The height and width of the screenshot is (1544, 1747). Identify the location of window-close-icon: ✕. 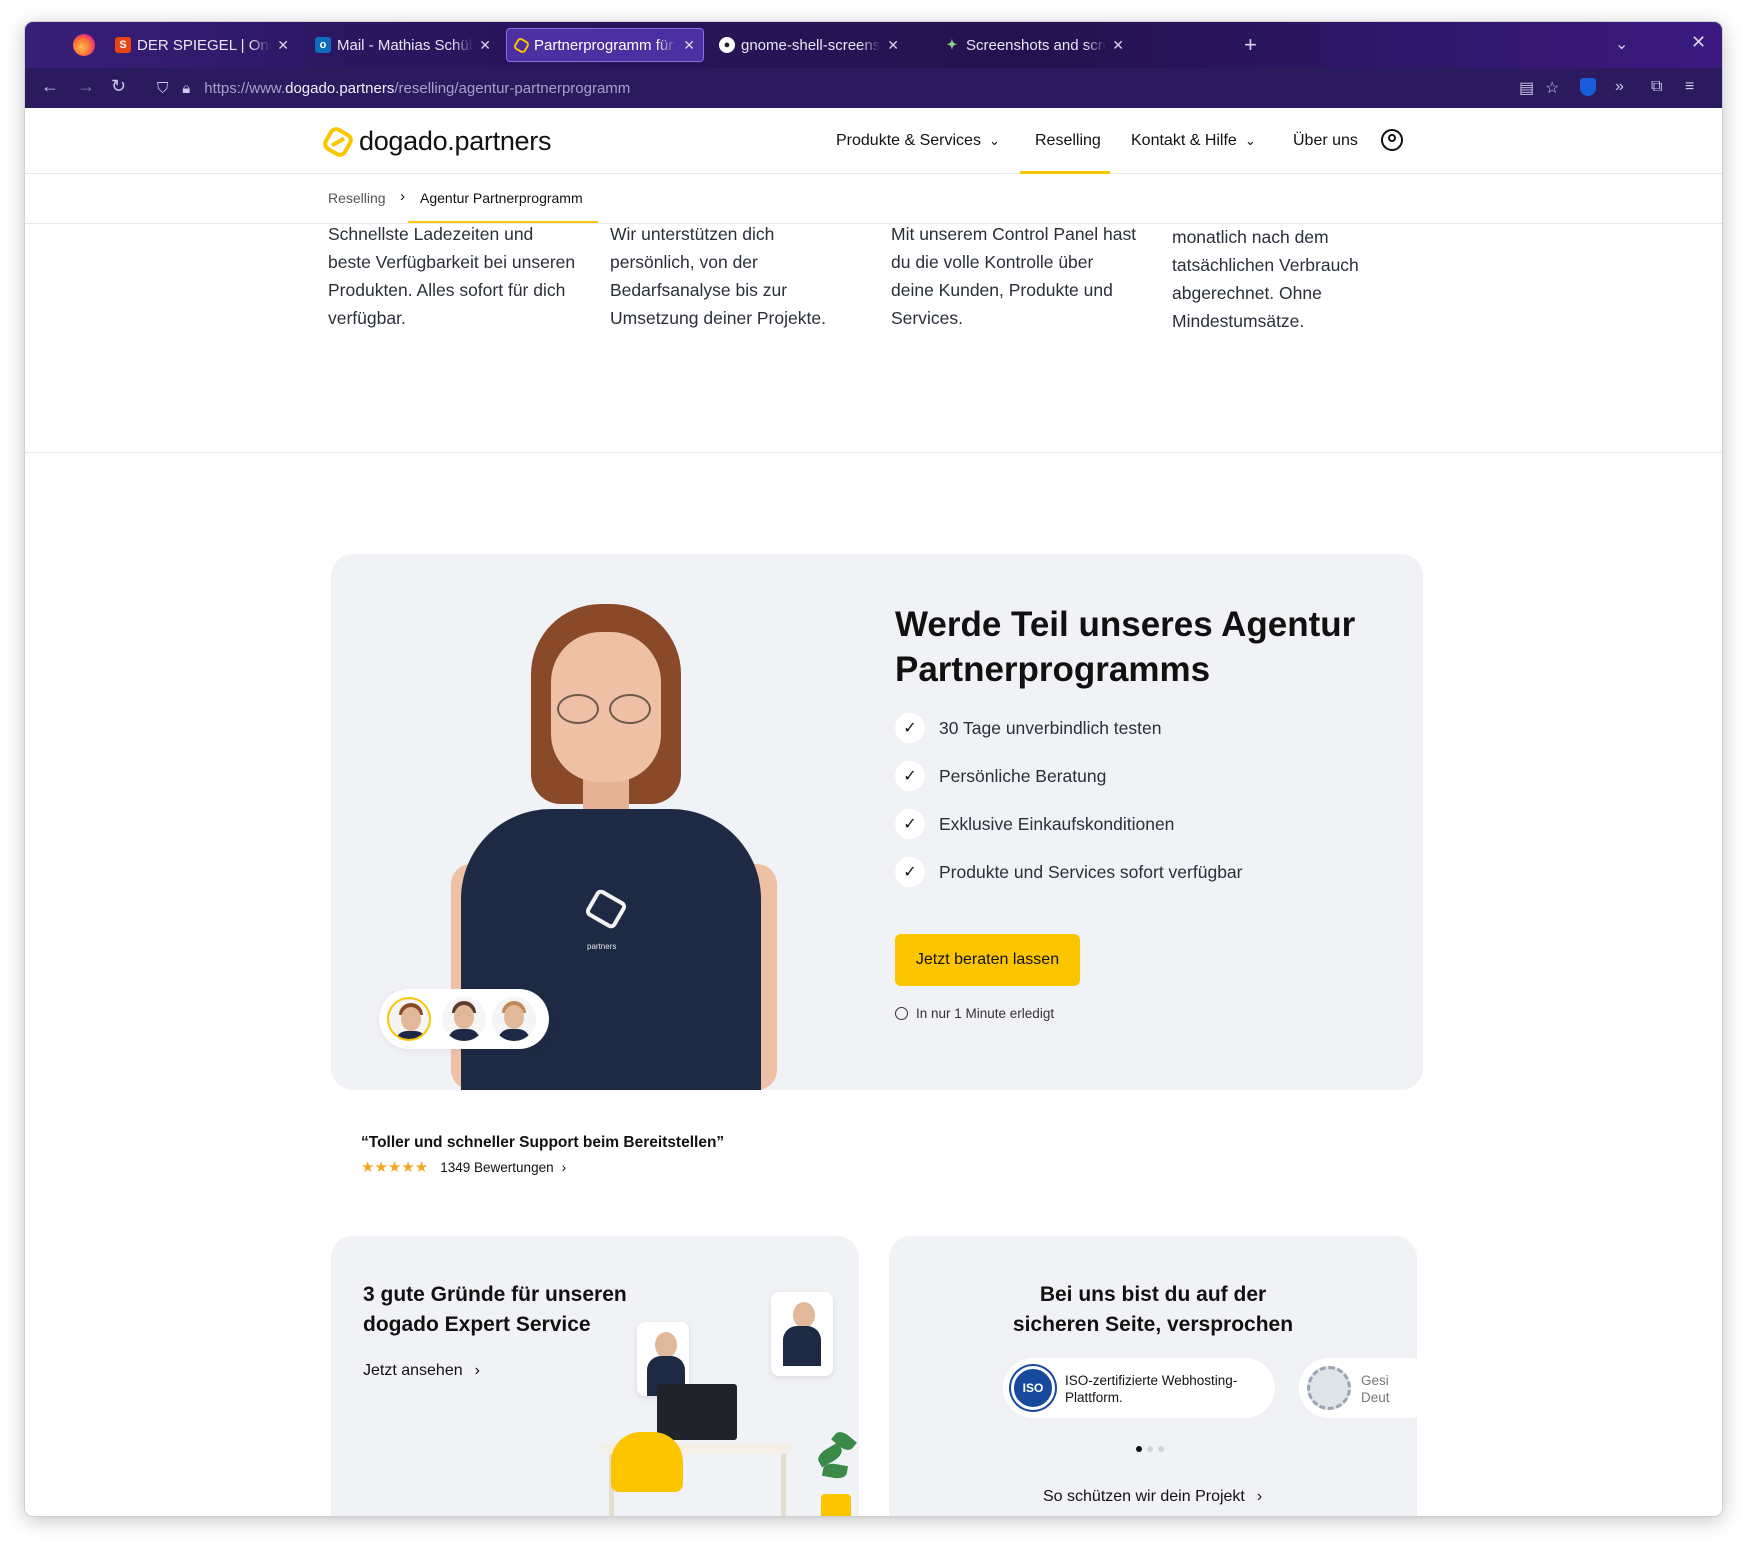
(1698, 42).